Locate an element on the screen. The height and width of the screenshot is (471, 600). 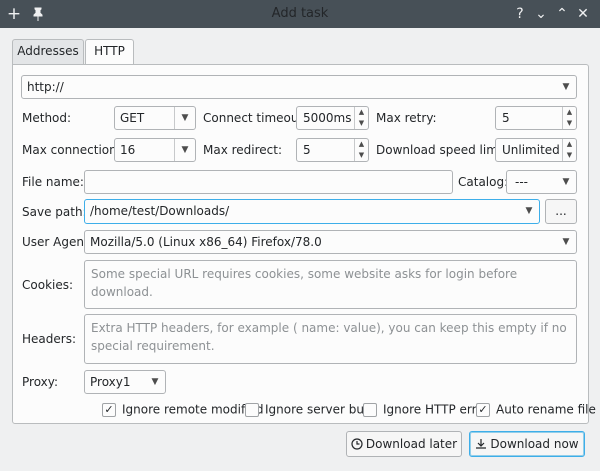
file-name-input is located at coordinates (268, 182).